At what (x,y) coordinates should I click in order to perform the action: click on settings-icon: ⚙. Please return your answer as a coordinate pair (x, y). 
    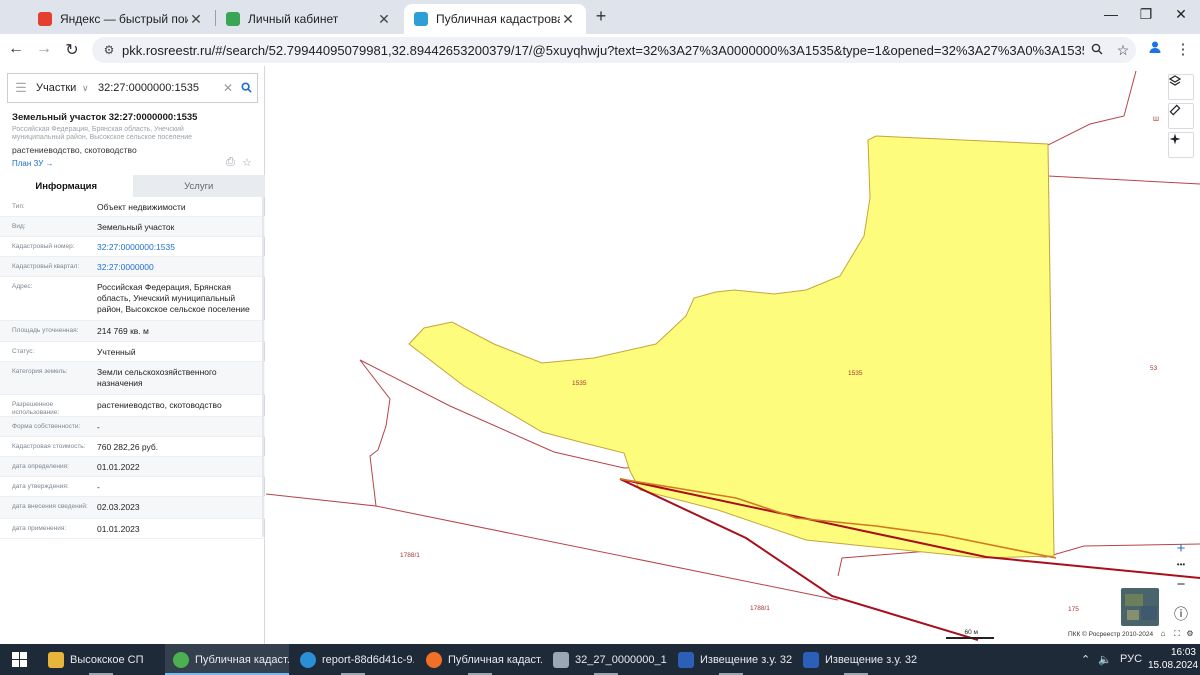
    Looking at the image, I should click on (1190, 633).